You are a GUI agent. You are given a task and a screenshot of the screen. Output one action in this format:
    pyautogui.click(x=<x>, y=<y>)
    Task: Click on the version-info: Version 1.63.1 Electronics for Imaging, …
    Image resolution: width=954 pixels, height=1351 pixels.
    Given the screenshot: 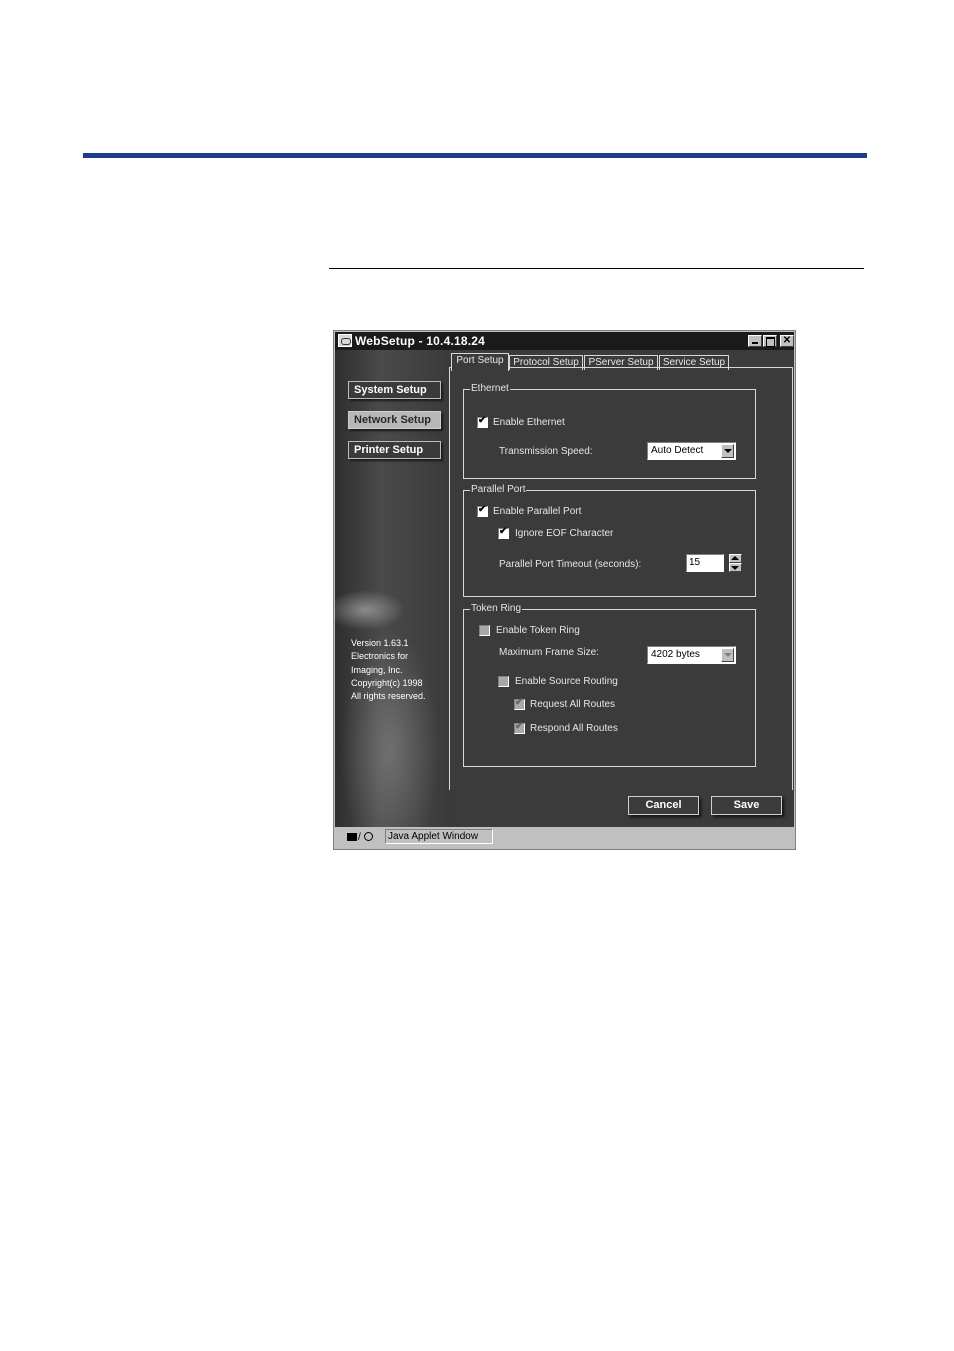 What is the action you would take?
    pyautogui.click(x=388, y=670)
    